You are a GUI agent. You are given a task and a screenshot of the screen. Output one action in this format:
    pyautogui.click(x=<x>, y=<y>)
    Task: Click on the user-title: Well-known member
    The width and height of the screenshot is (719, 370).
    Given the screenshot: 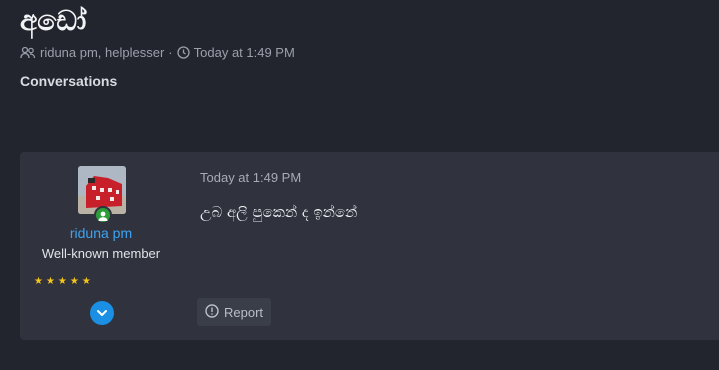 What is the action you would take?
    pyautogui.click(x=101, y=253)
    